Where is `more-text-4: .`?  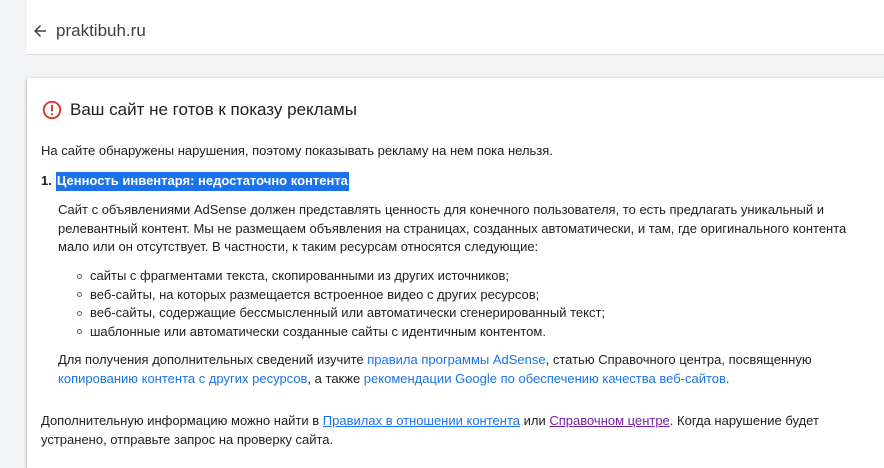
more-text-4: . is located at coordinates (727, 378).